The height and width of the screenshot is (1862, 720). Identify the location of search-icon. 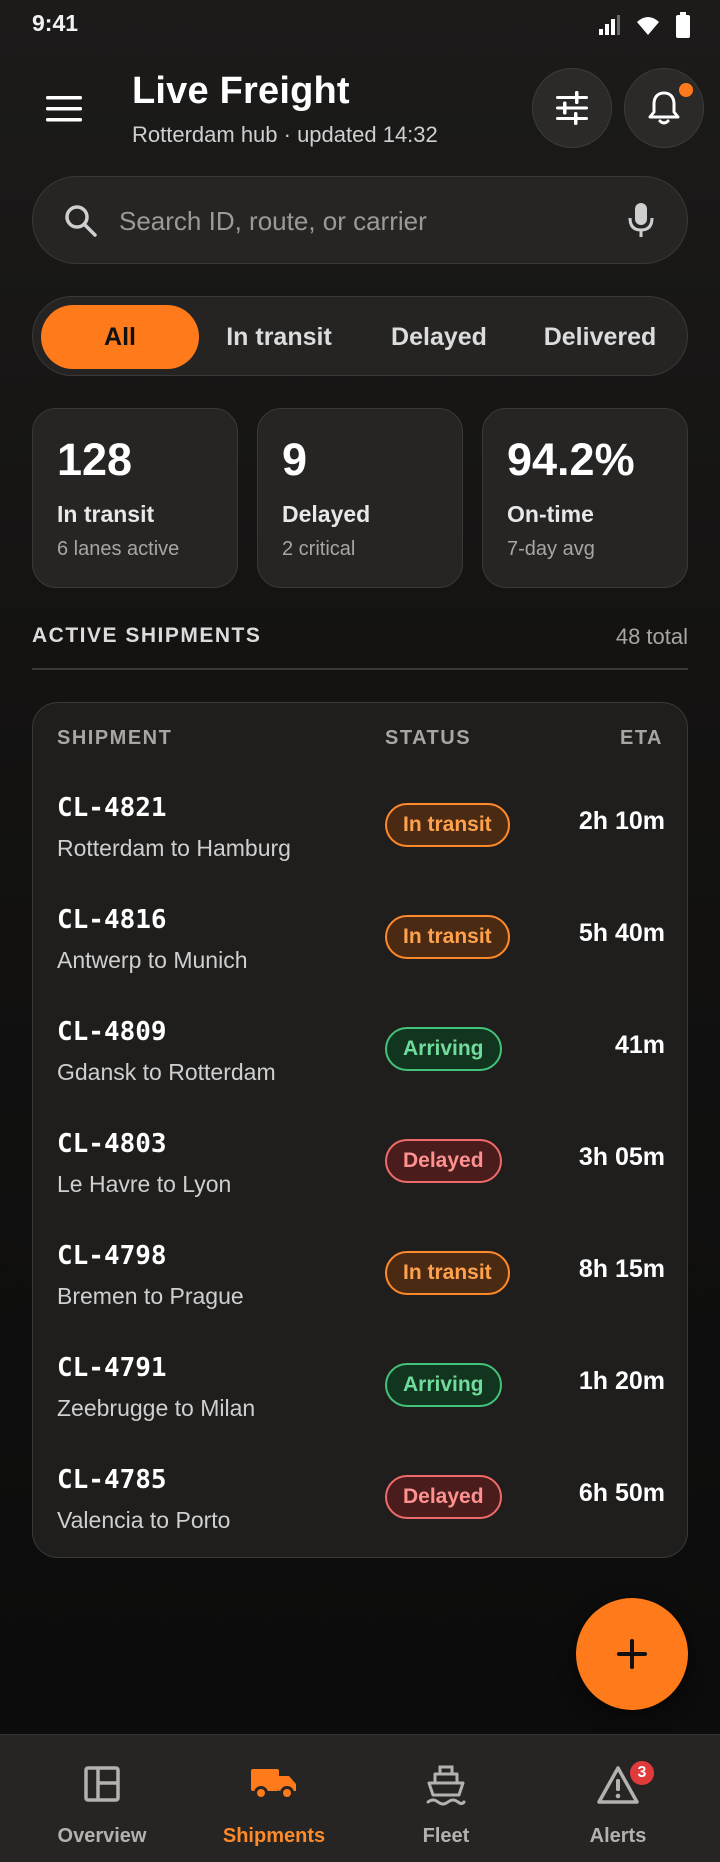
(81, 221).